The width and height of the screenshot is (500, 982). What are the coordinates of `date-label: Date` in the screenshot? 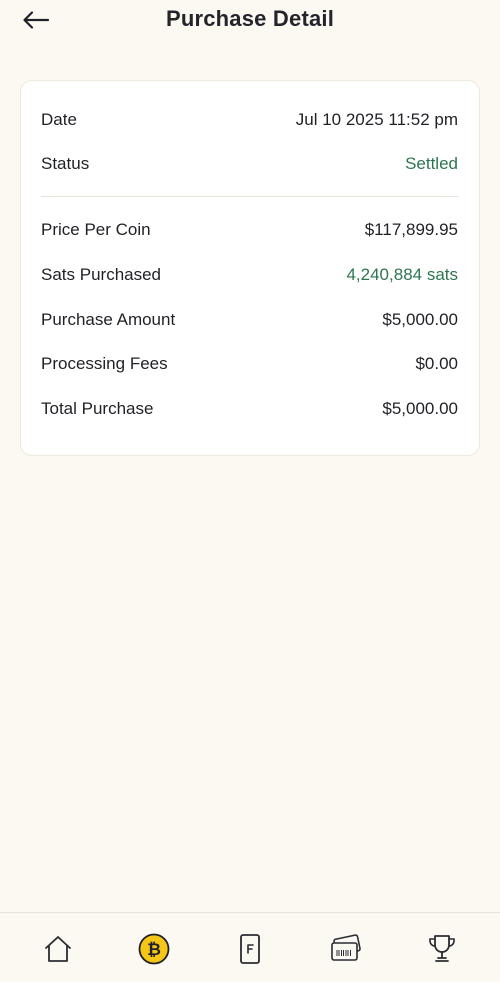 It's located at (59, 119).